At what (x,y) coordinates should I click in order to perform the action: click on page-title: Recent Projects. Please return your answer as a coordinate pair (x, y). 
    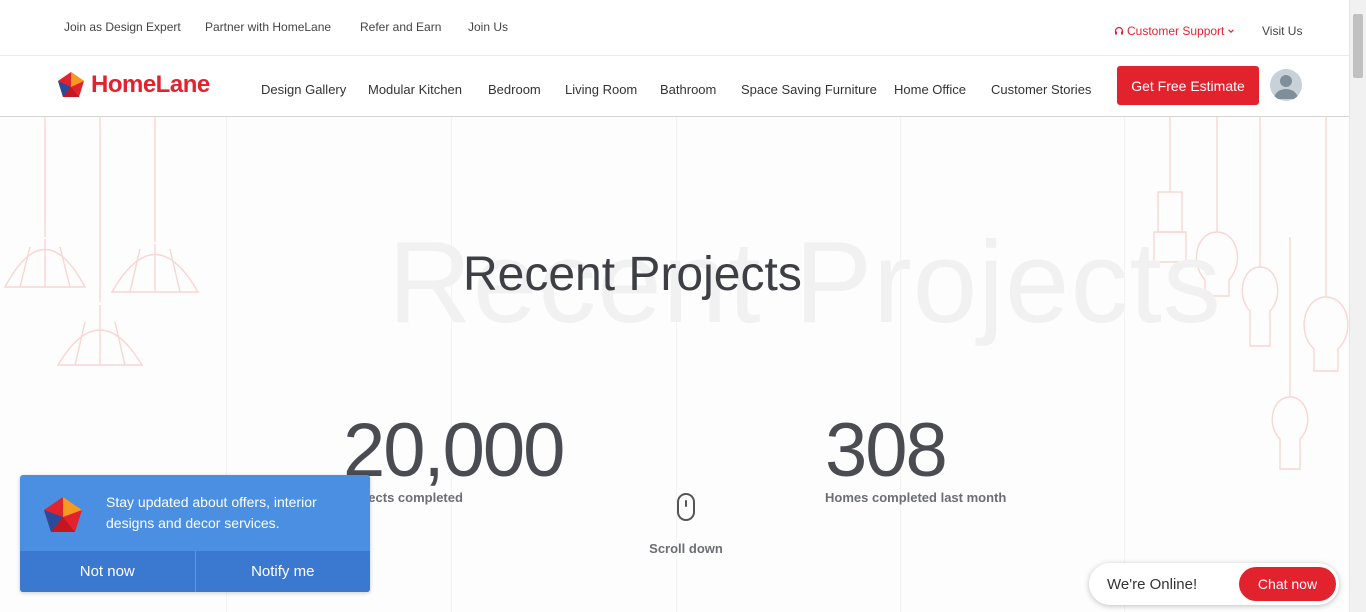
    Looking at the image, I should click on (632, 274).